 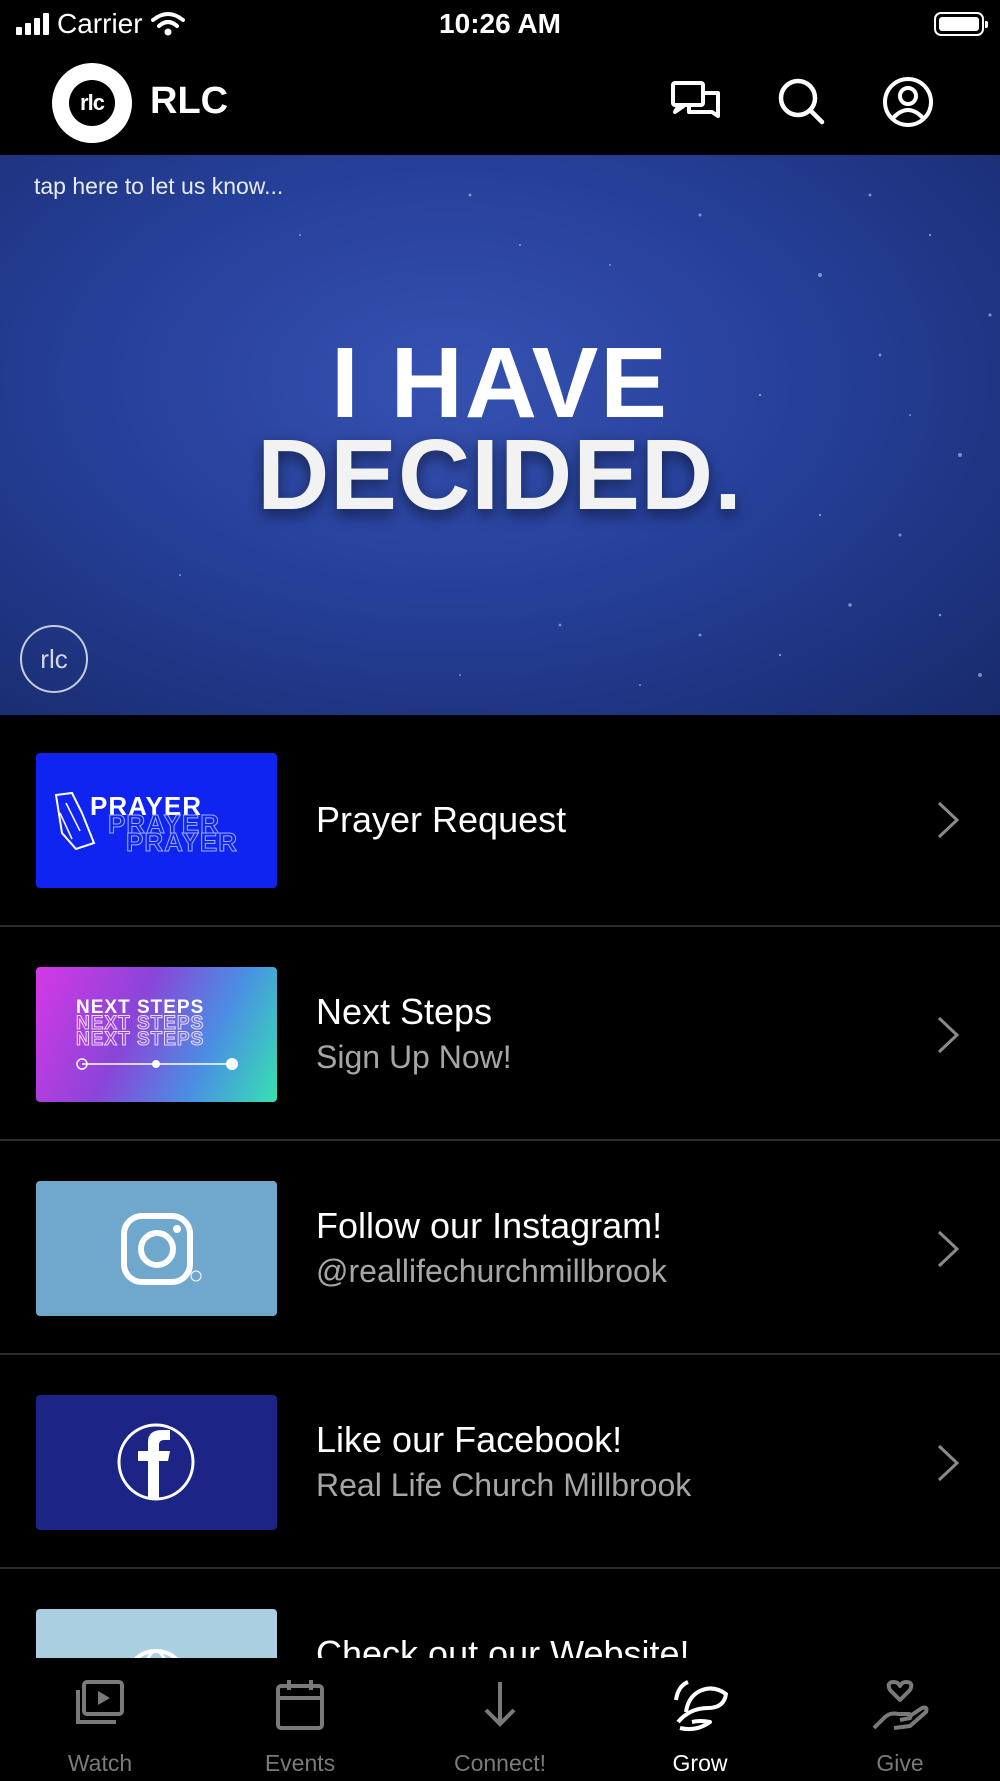 I want to click on arrow-down-icon, so click(x=500, y=1704).